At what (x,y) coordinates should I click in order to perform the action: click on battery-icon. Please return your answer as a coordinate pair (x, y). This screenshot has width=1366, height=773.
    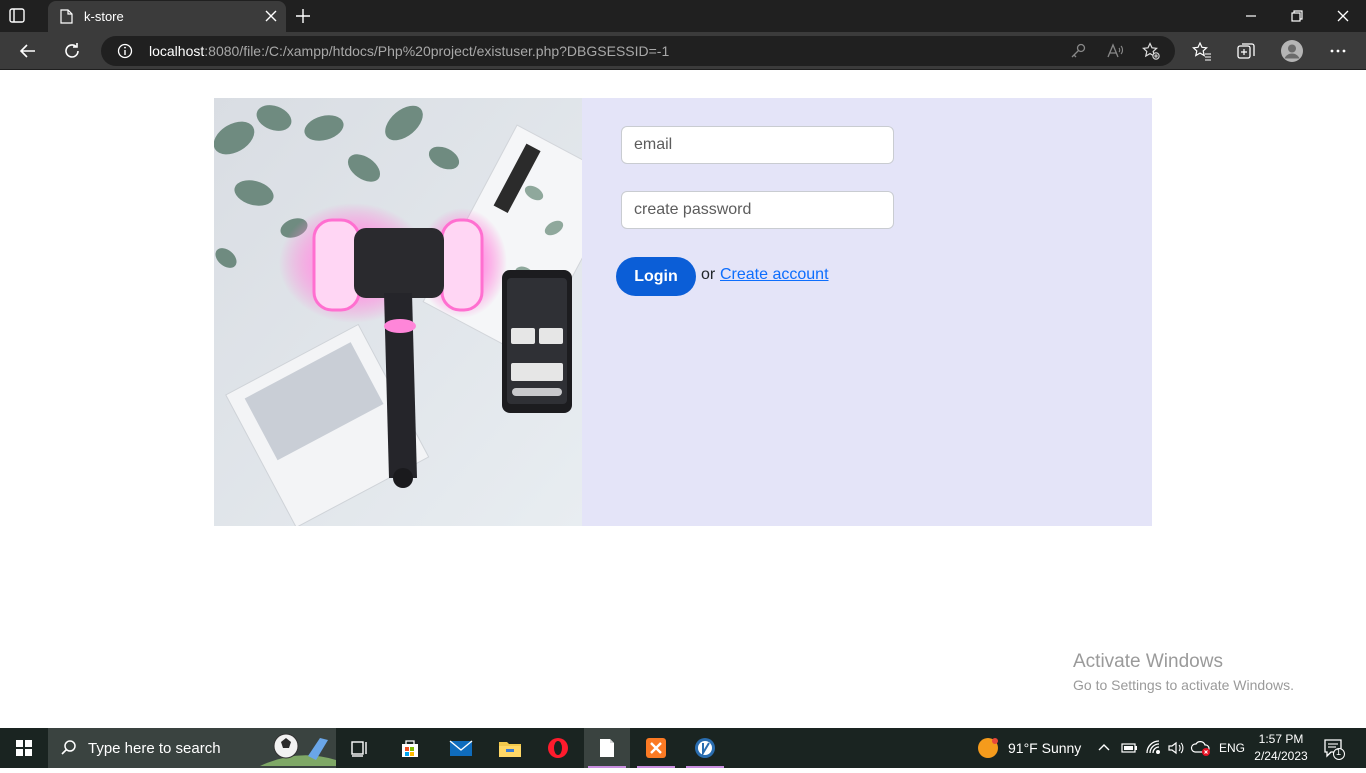
    Looking at the image, I should click on (1130, 748).